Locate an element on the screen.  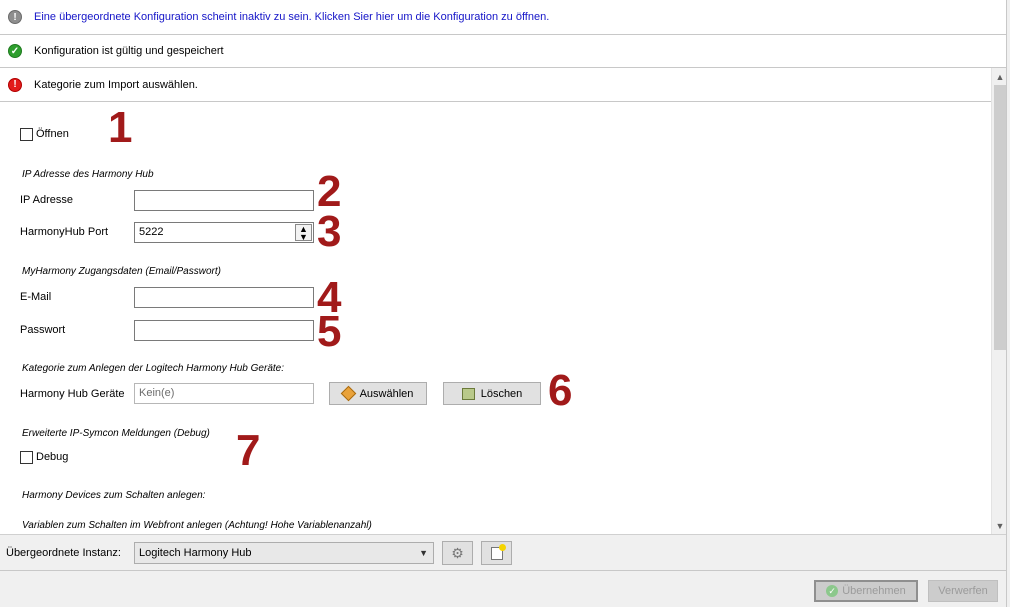
discard-button-label: Verwerfen is located at coordinates (963, 591).